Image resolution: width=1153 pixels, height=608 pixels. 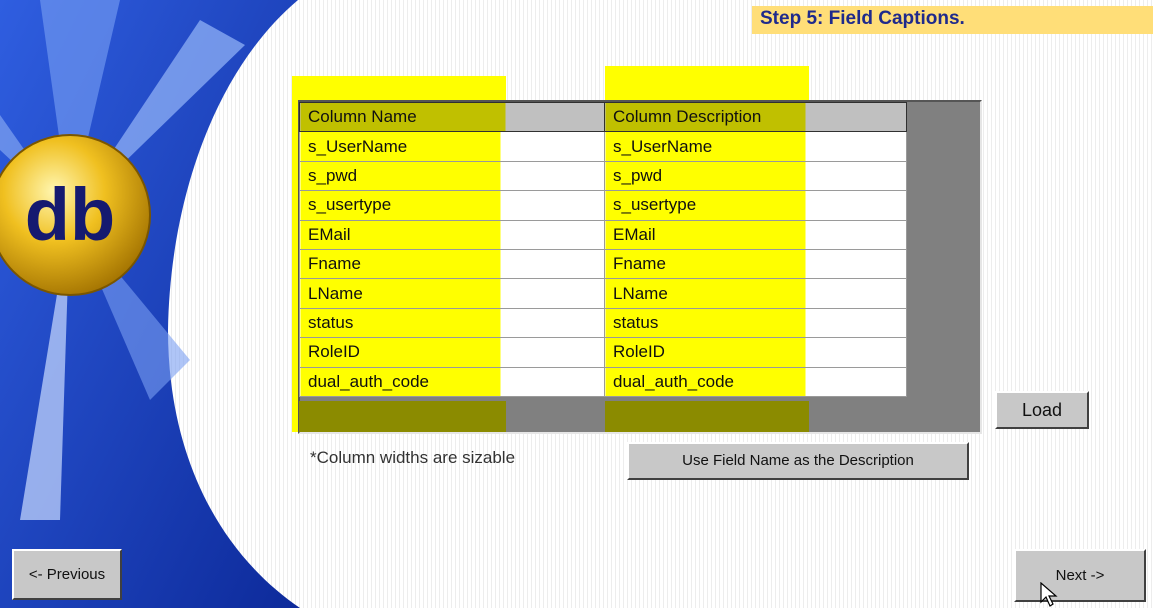 What do you see at coordinates (67, 574) in the screenshot?
I see `previous-button: <- Previous` at bounding box center [67, 574].